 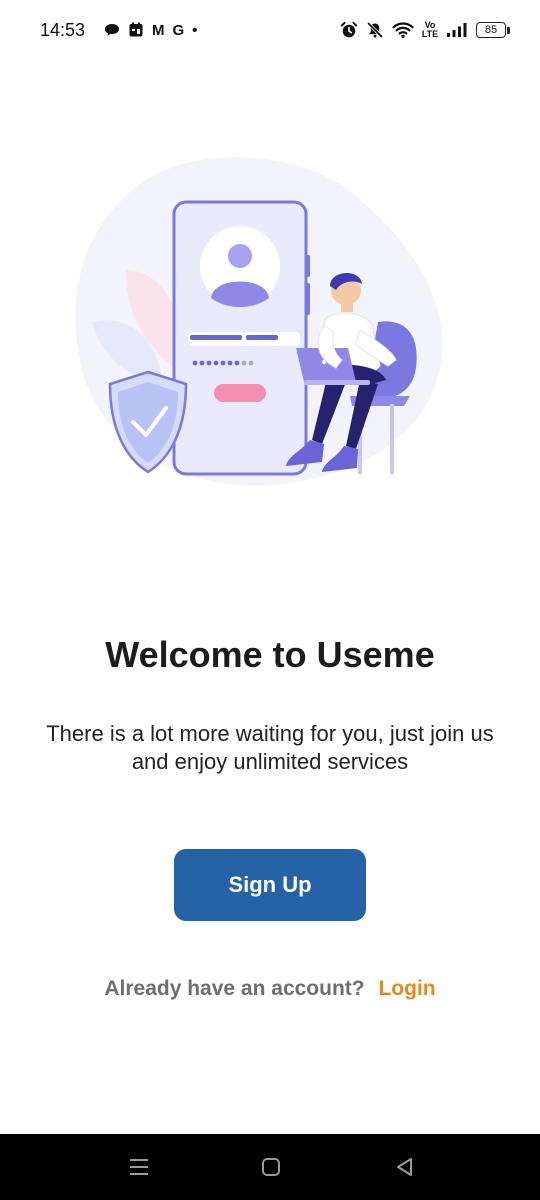 What do you see at coordinates (112, 30) in the screenshot?
I see `chat-bubble-icon` at bounding box center [112, 30].